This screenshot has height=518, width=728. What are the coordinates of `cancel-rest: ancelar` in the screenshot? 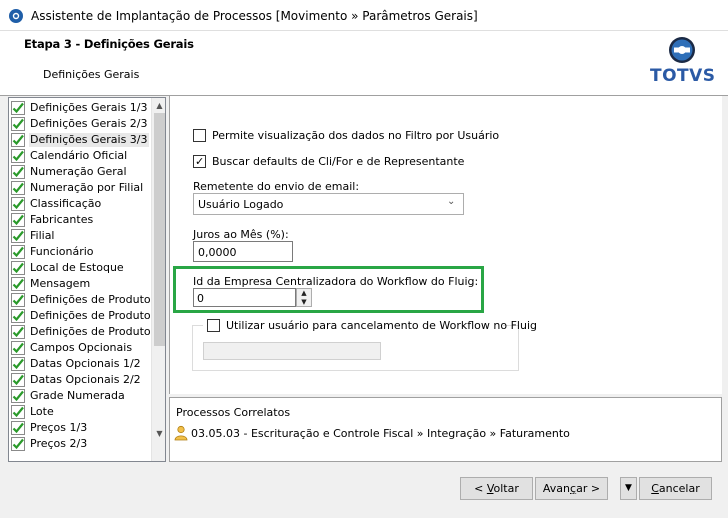 It's located at (679, 488).